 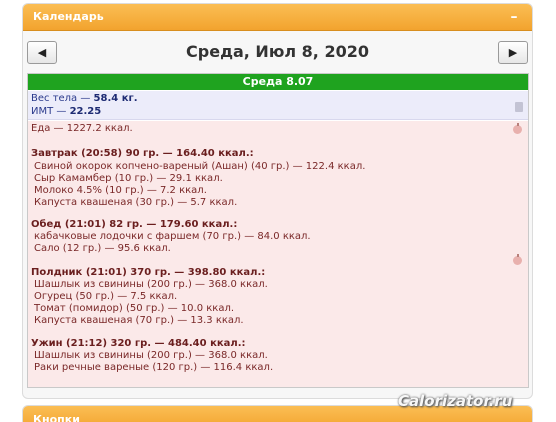 What do you see at coordinates (148, 272) in the screenshot?
I see `meal-header-snack: Полдник (21:01) 370 гр. — 398.80 ккал.:` at bounding box center [148, 272].